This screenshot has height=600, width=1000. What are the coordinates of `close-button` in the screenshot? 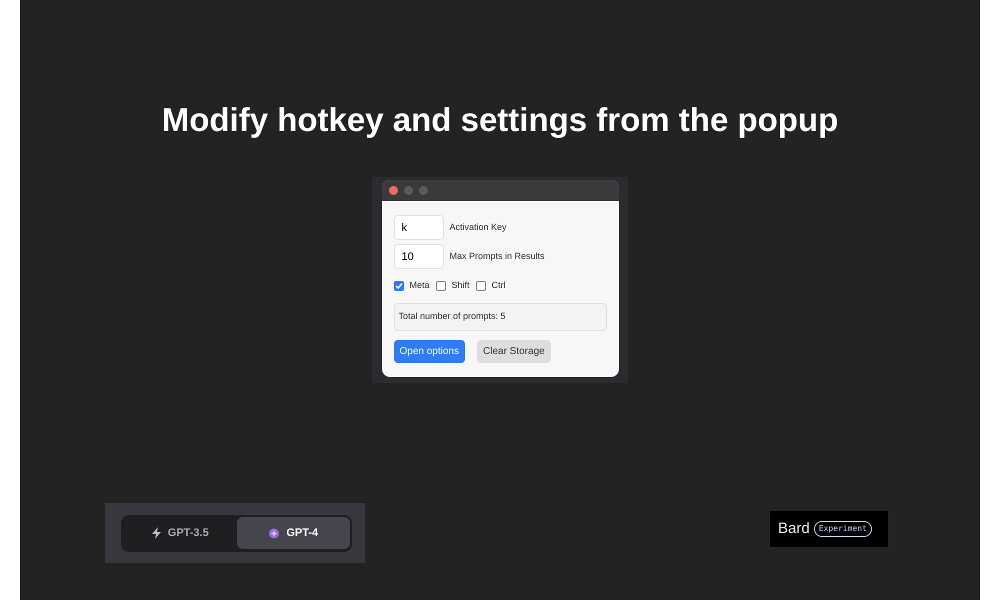 It's located at (393, 190).